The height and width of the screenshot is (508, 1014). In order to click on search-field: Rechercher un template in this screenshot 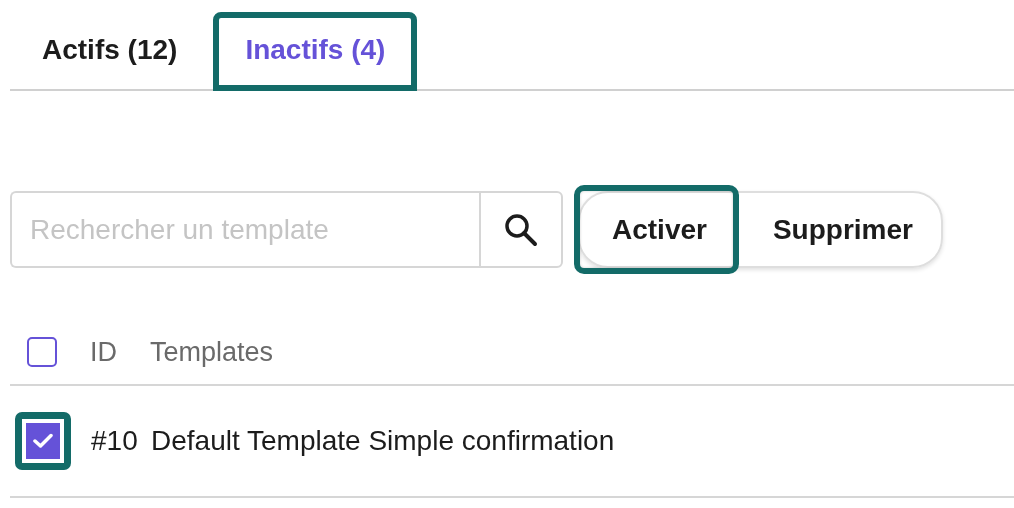, I will do `click(244, 229)`.